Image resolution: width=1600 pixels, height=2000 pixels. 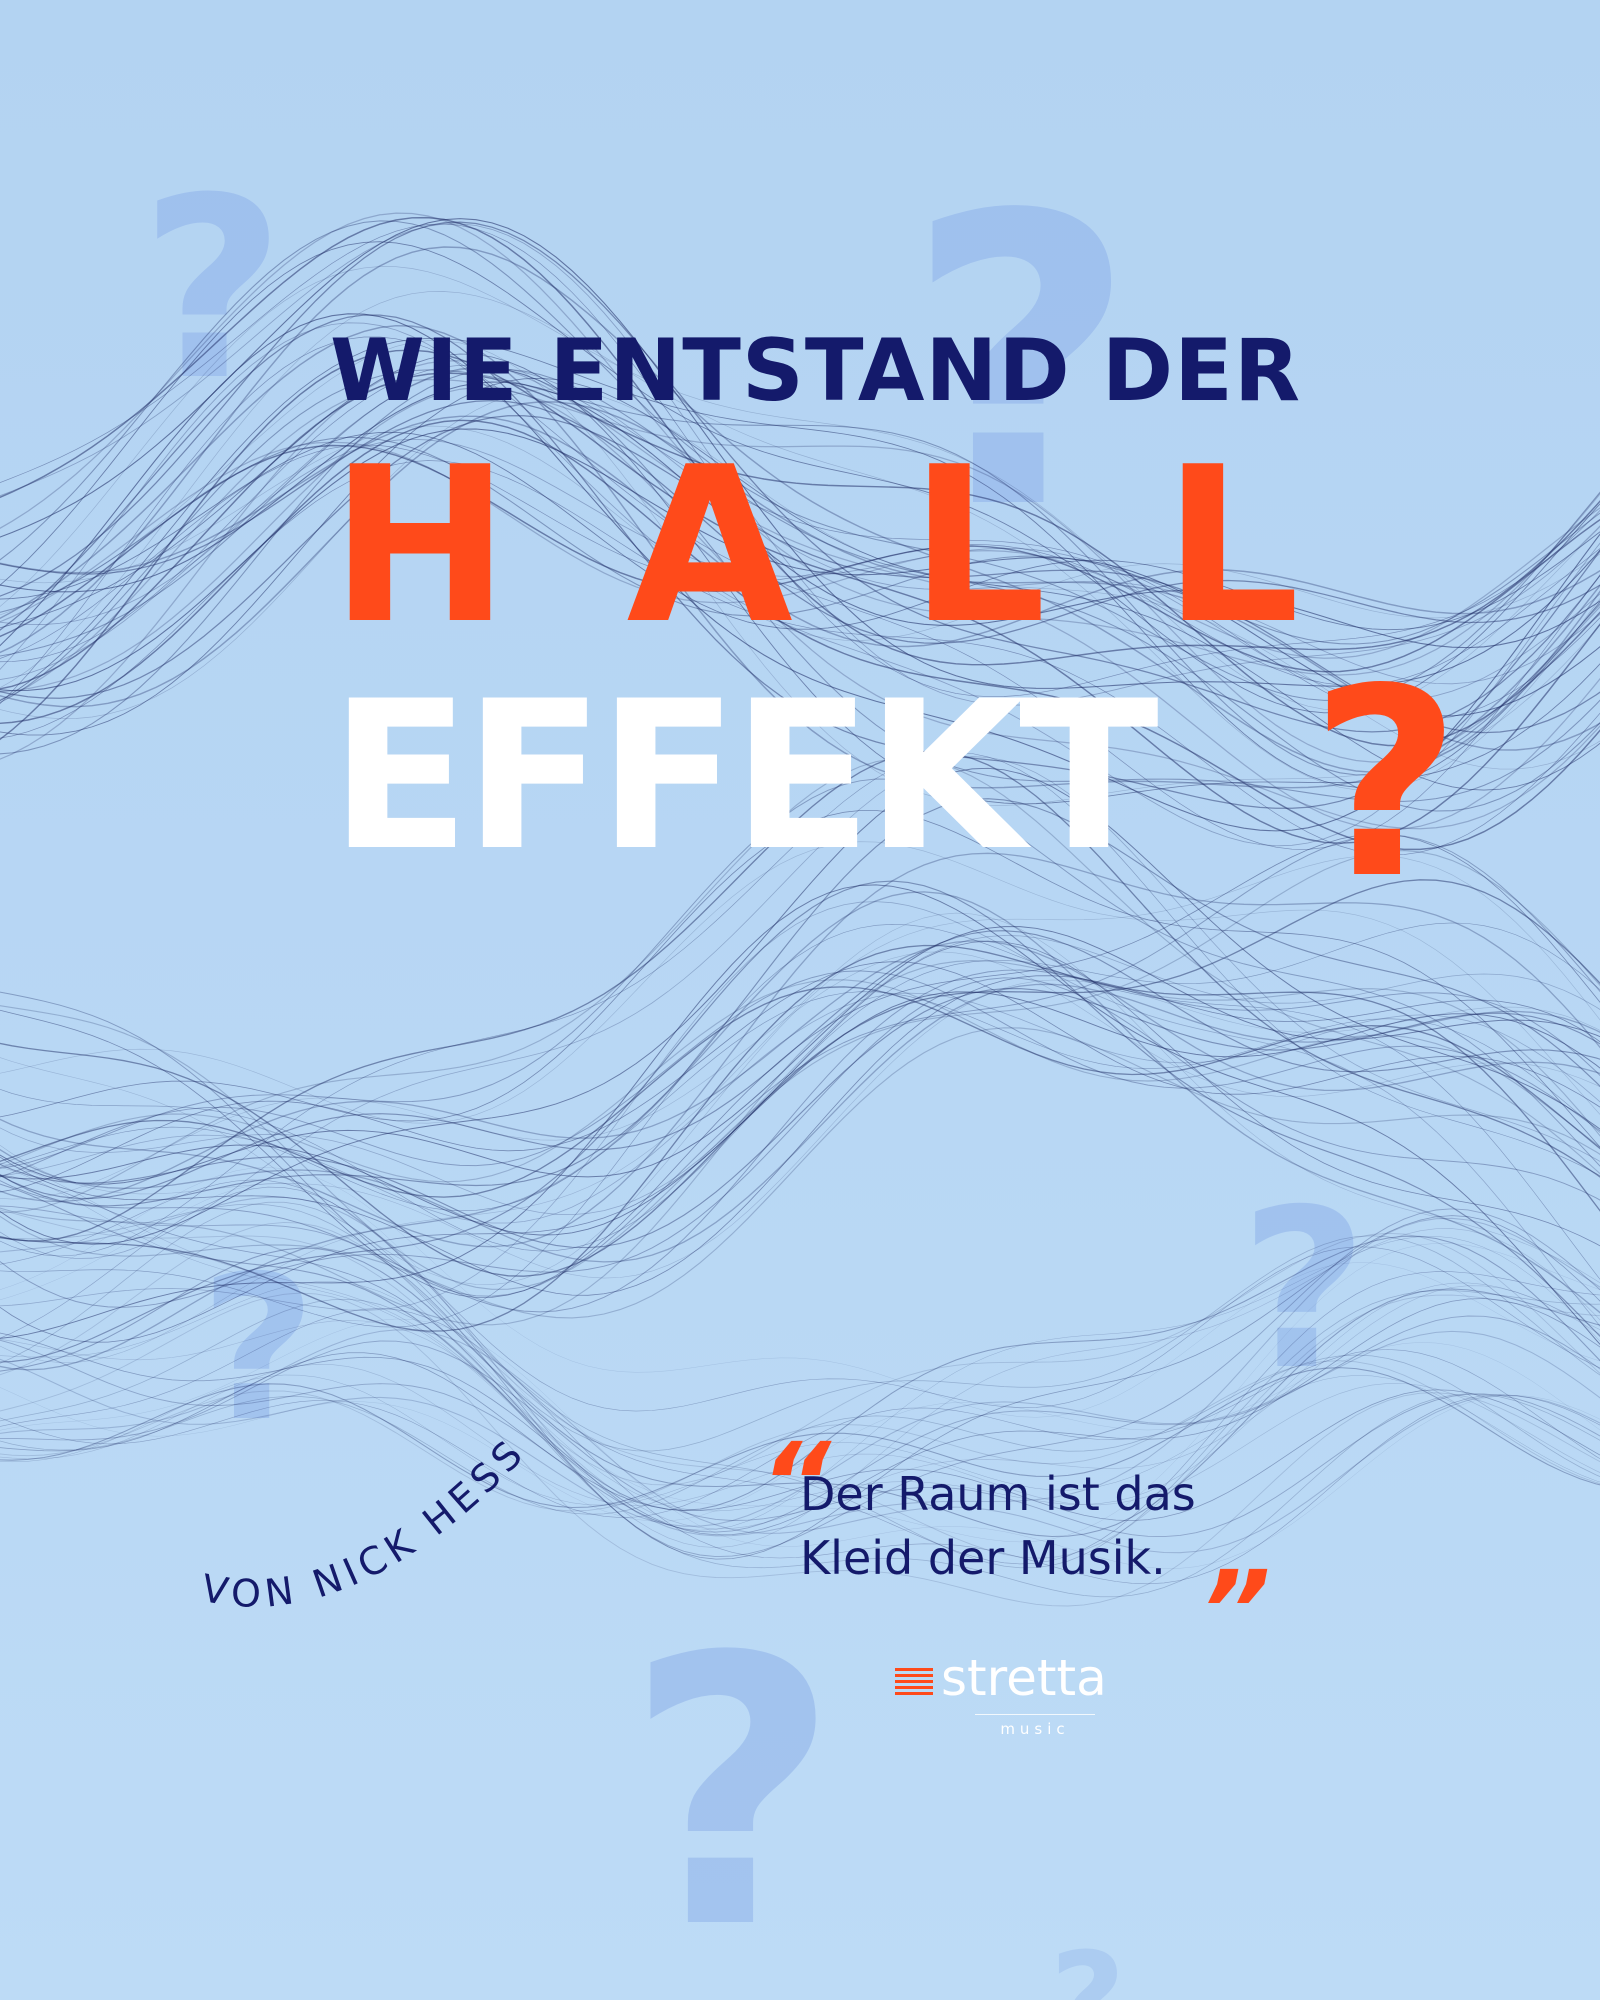 What do you see at coordinates (1035, 1729) in the screenshot?
I see `brand-tagline: music` at bounding box center [1035, 1729].